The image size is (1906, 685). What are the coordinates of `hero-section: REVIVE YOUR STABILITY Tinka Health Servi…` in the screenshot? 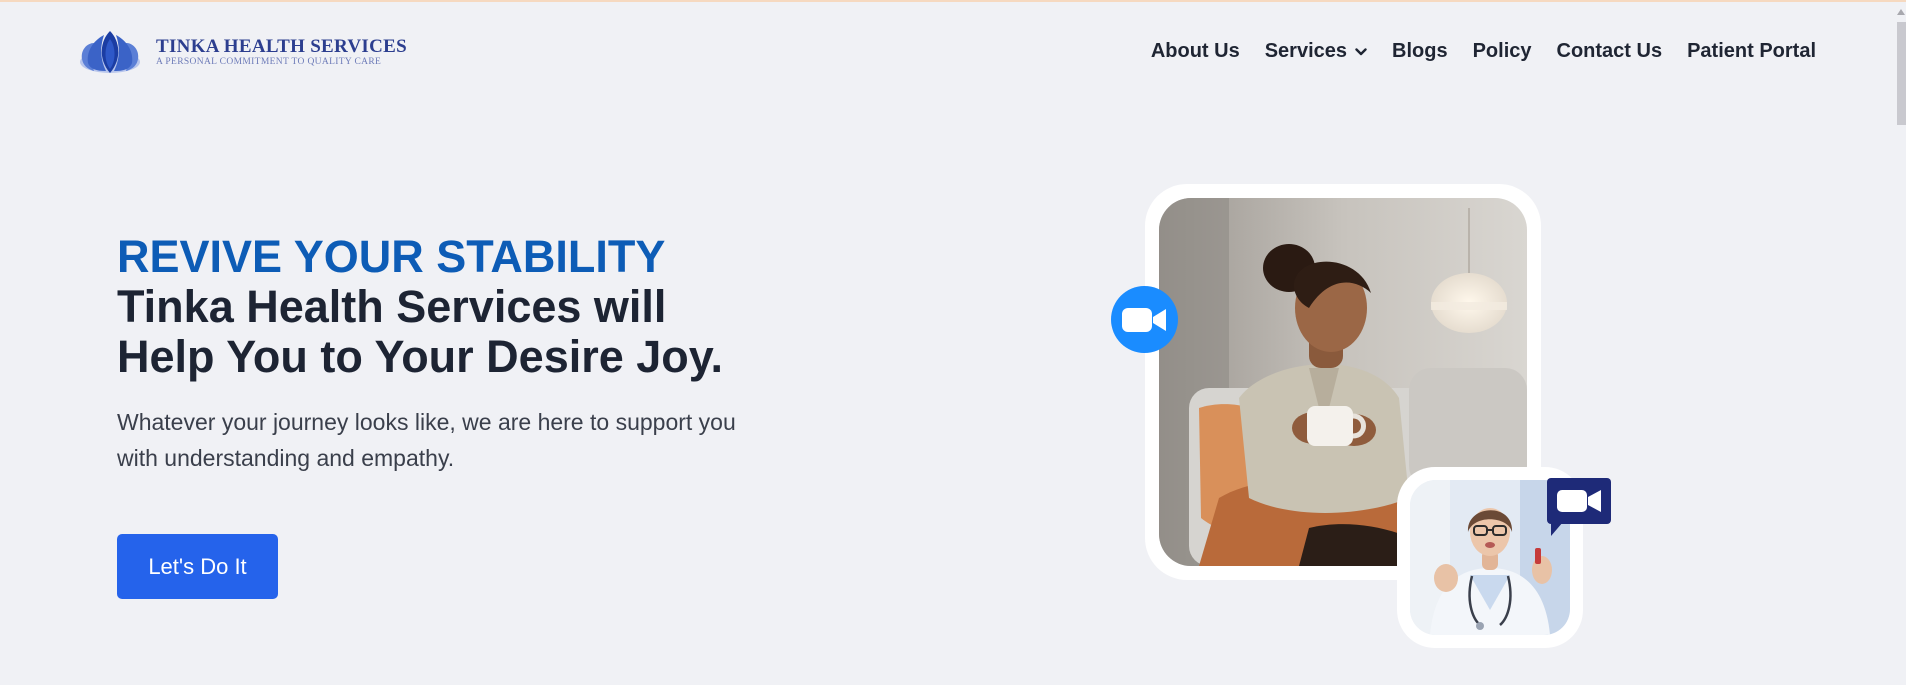 It's located at (442, 365).